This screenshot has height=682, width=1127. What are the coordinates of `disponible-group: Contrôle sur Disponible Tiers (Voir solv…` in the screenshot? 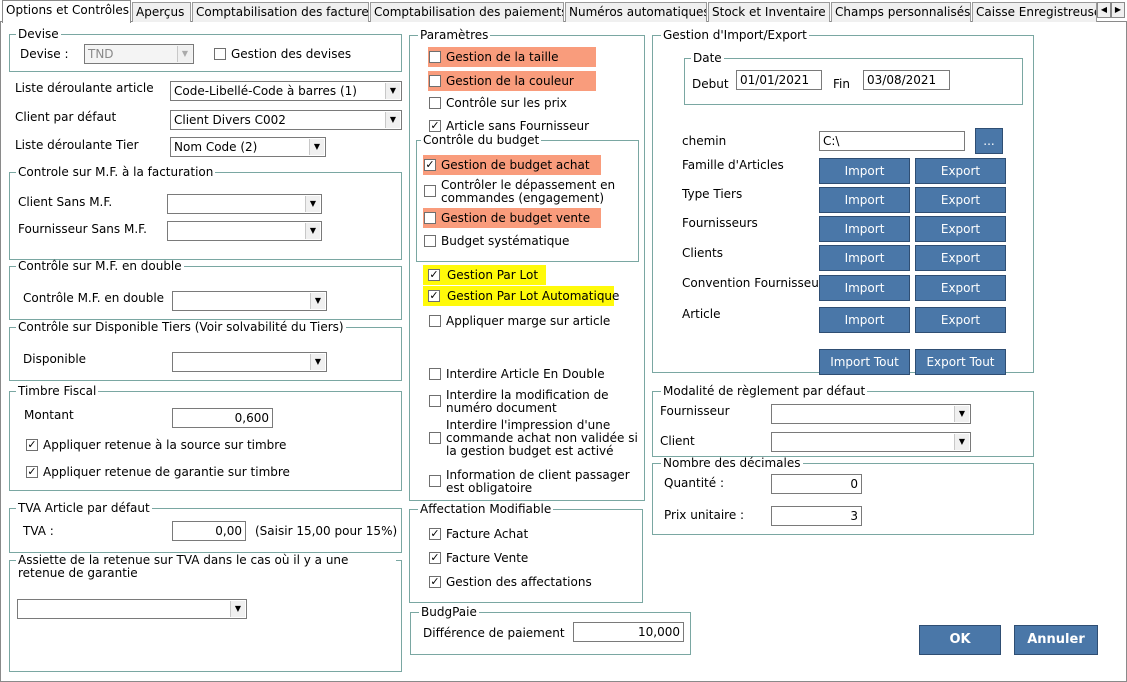 It's located at (205, 351).